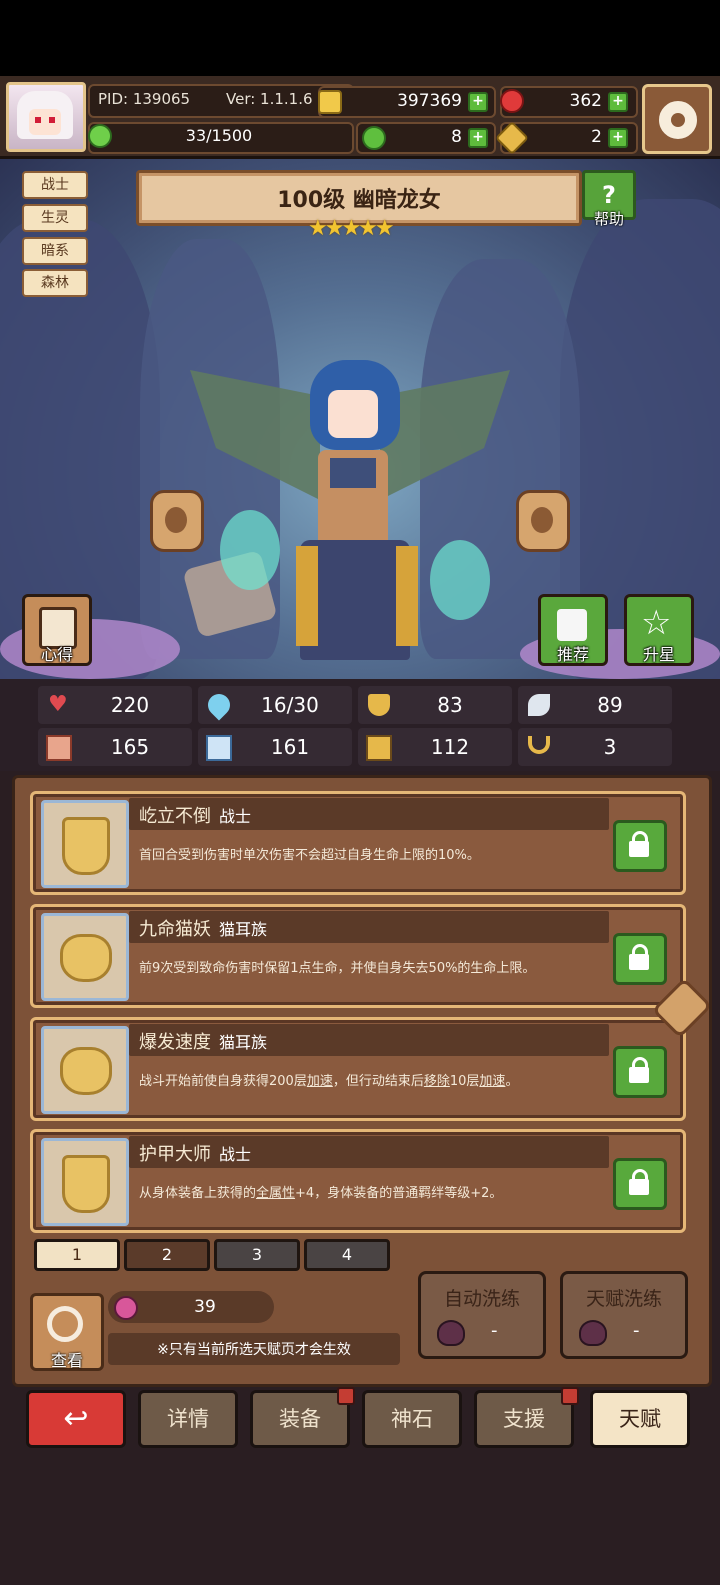 This screenshot has width=720, height=1585. What do you see at coordinates (494, 1330) in the screenshot?
I see `auto-wash-cost: -` at bounding box center [494, 1330].